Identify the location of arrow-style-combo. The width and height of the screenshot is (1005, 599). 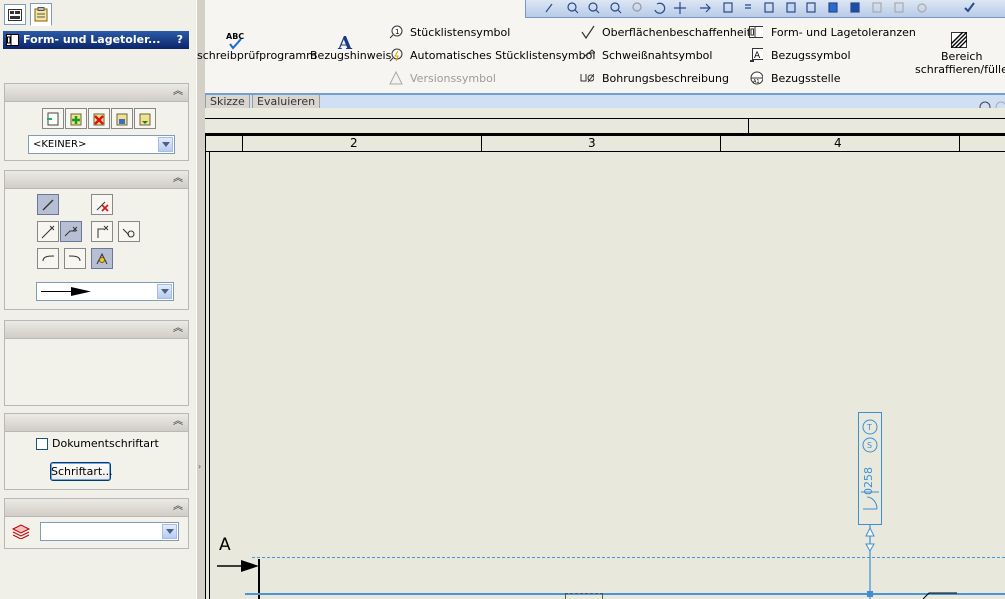
(105, 291).